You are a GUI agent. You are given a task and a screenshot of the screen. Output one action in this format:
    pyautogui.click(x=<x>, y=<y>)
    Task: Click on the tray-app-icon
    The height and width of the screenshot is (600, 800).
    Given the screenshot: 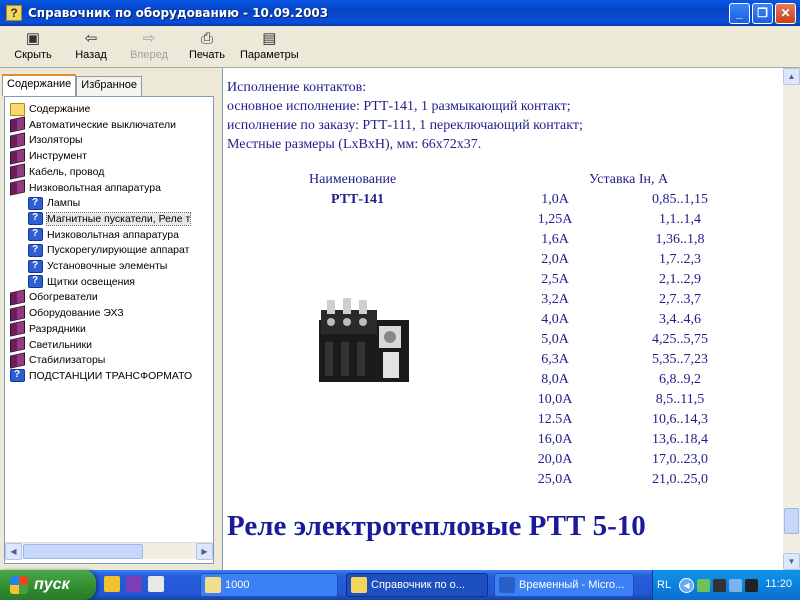 What is the action you would take?
    pyautogui.click(x=751, y=585)
    